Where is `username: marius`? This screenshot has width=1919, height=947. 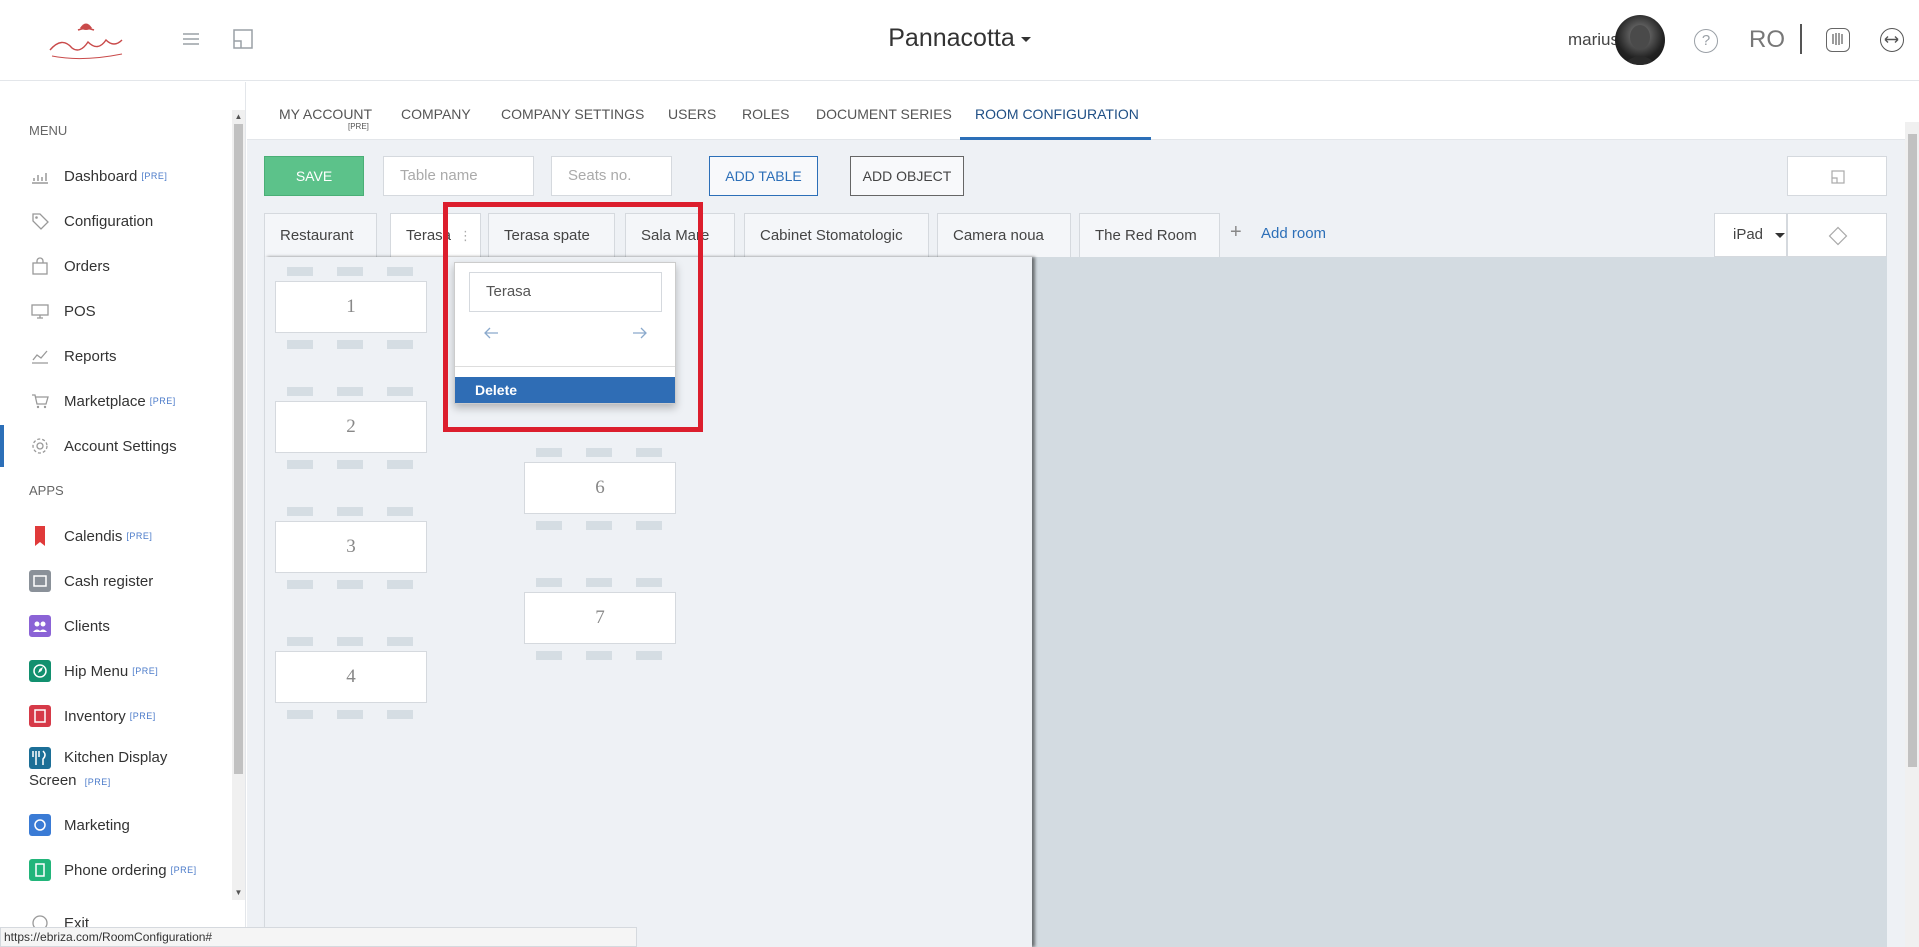
username: marius is located at coordinates (1593, 40).